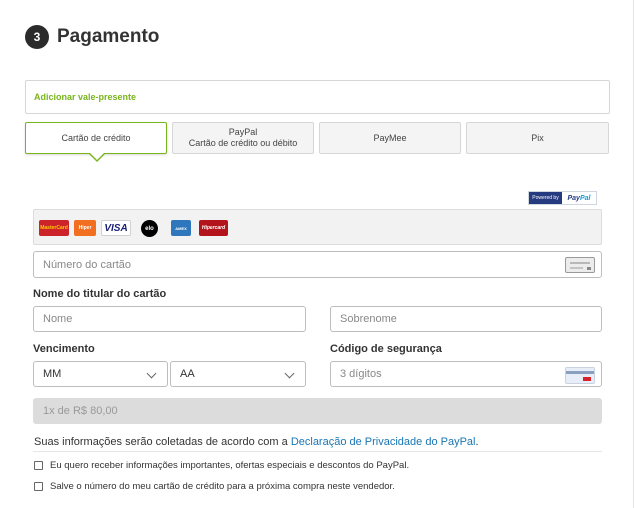 Image resolution: width=635 pixels, height=508 pixels. I want to click on installments-value: 1x de R$ 80,00, so click(80, 411).